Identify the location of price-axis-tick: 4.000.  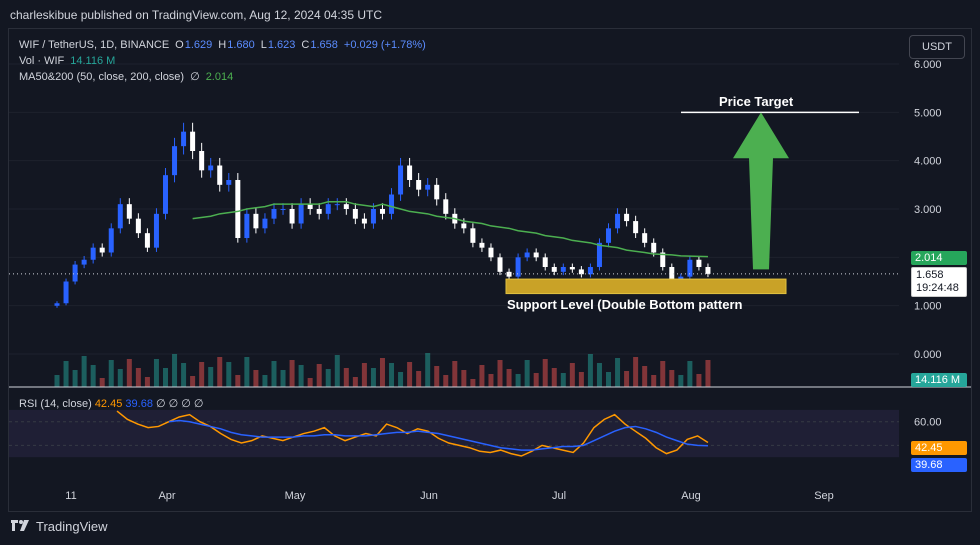
(928, 162).